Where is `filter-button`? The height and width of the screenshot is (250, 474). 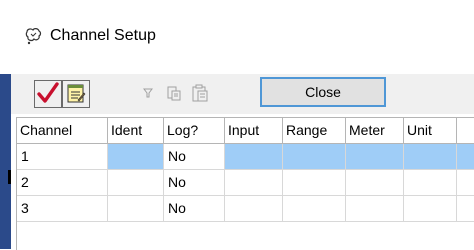 filter-button is located at coordinates (148, 94).